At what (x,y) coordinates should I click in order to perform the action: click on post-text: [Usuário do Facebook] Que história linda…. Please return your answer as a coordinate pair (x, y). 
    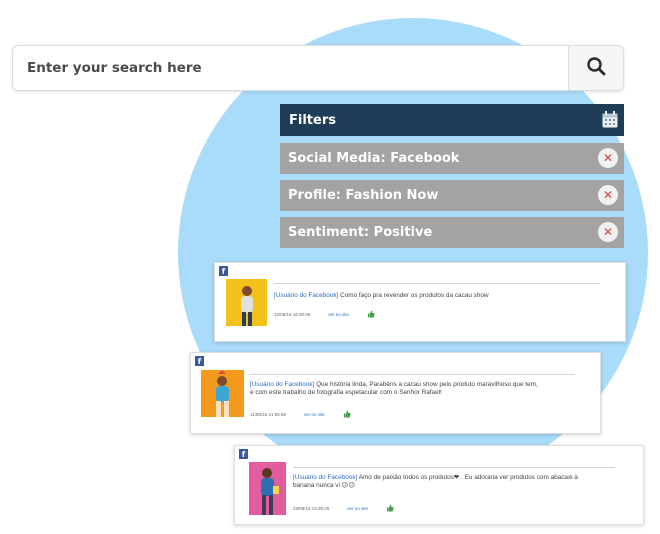
    Looking at the image, I should click on (396, 389).